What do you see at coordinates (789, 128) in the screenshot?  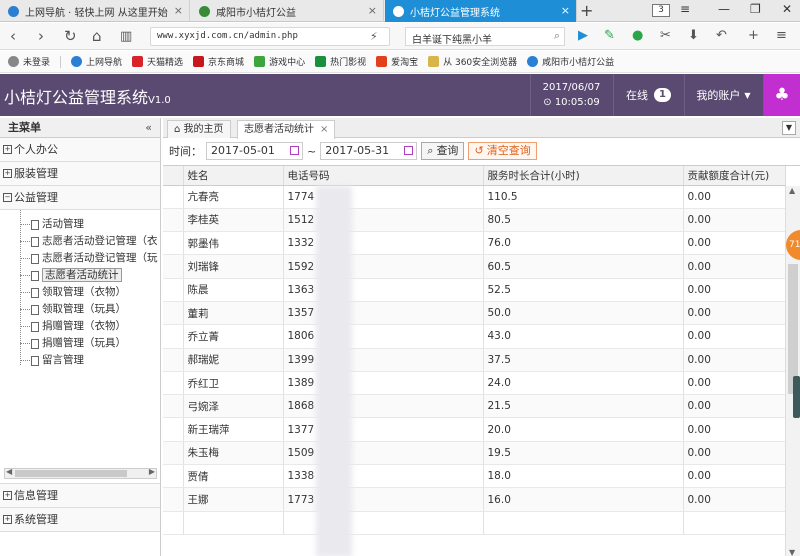 I see `chevron-down-icon: ▼` at bounding box center [789, 128].